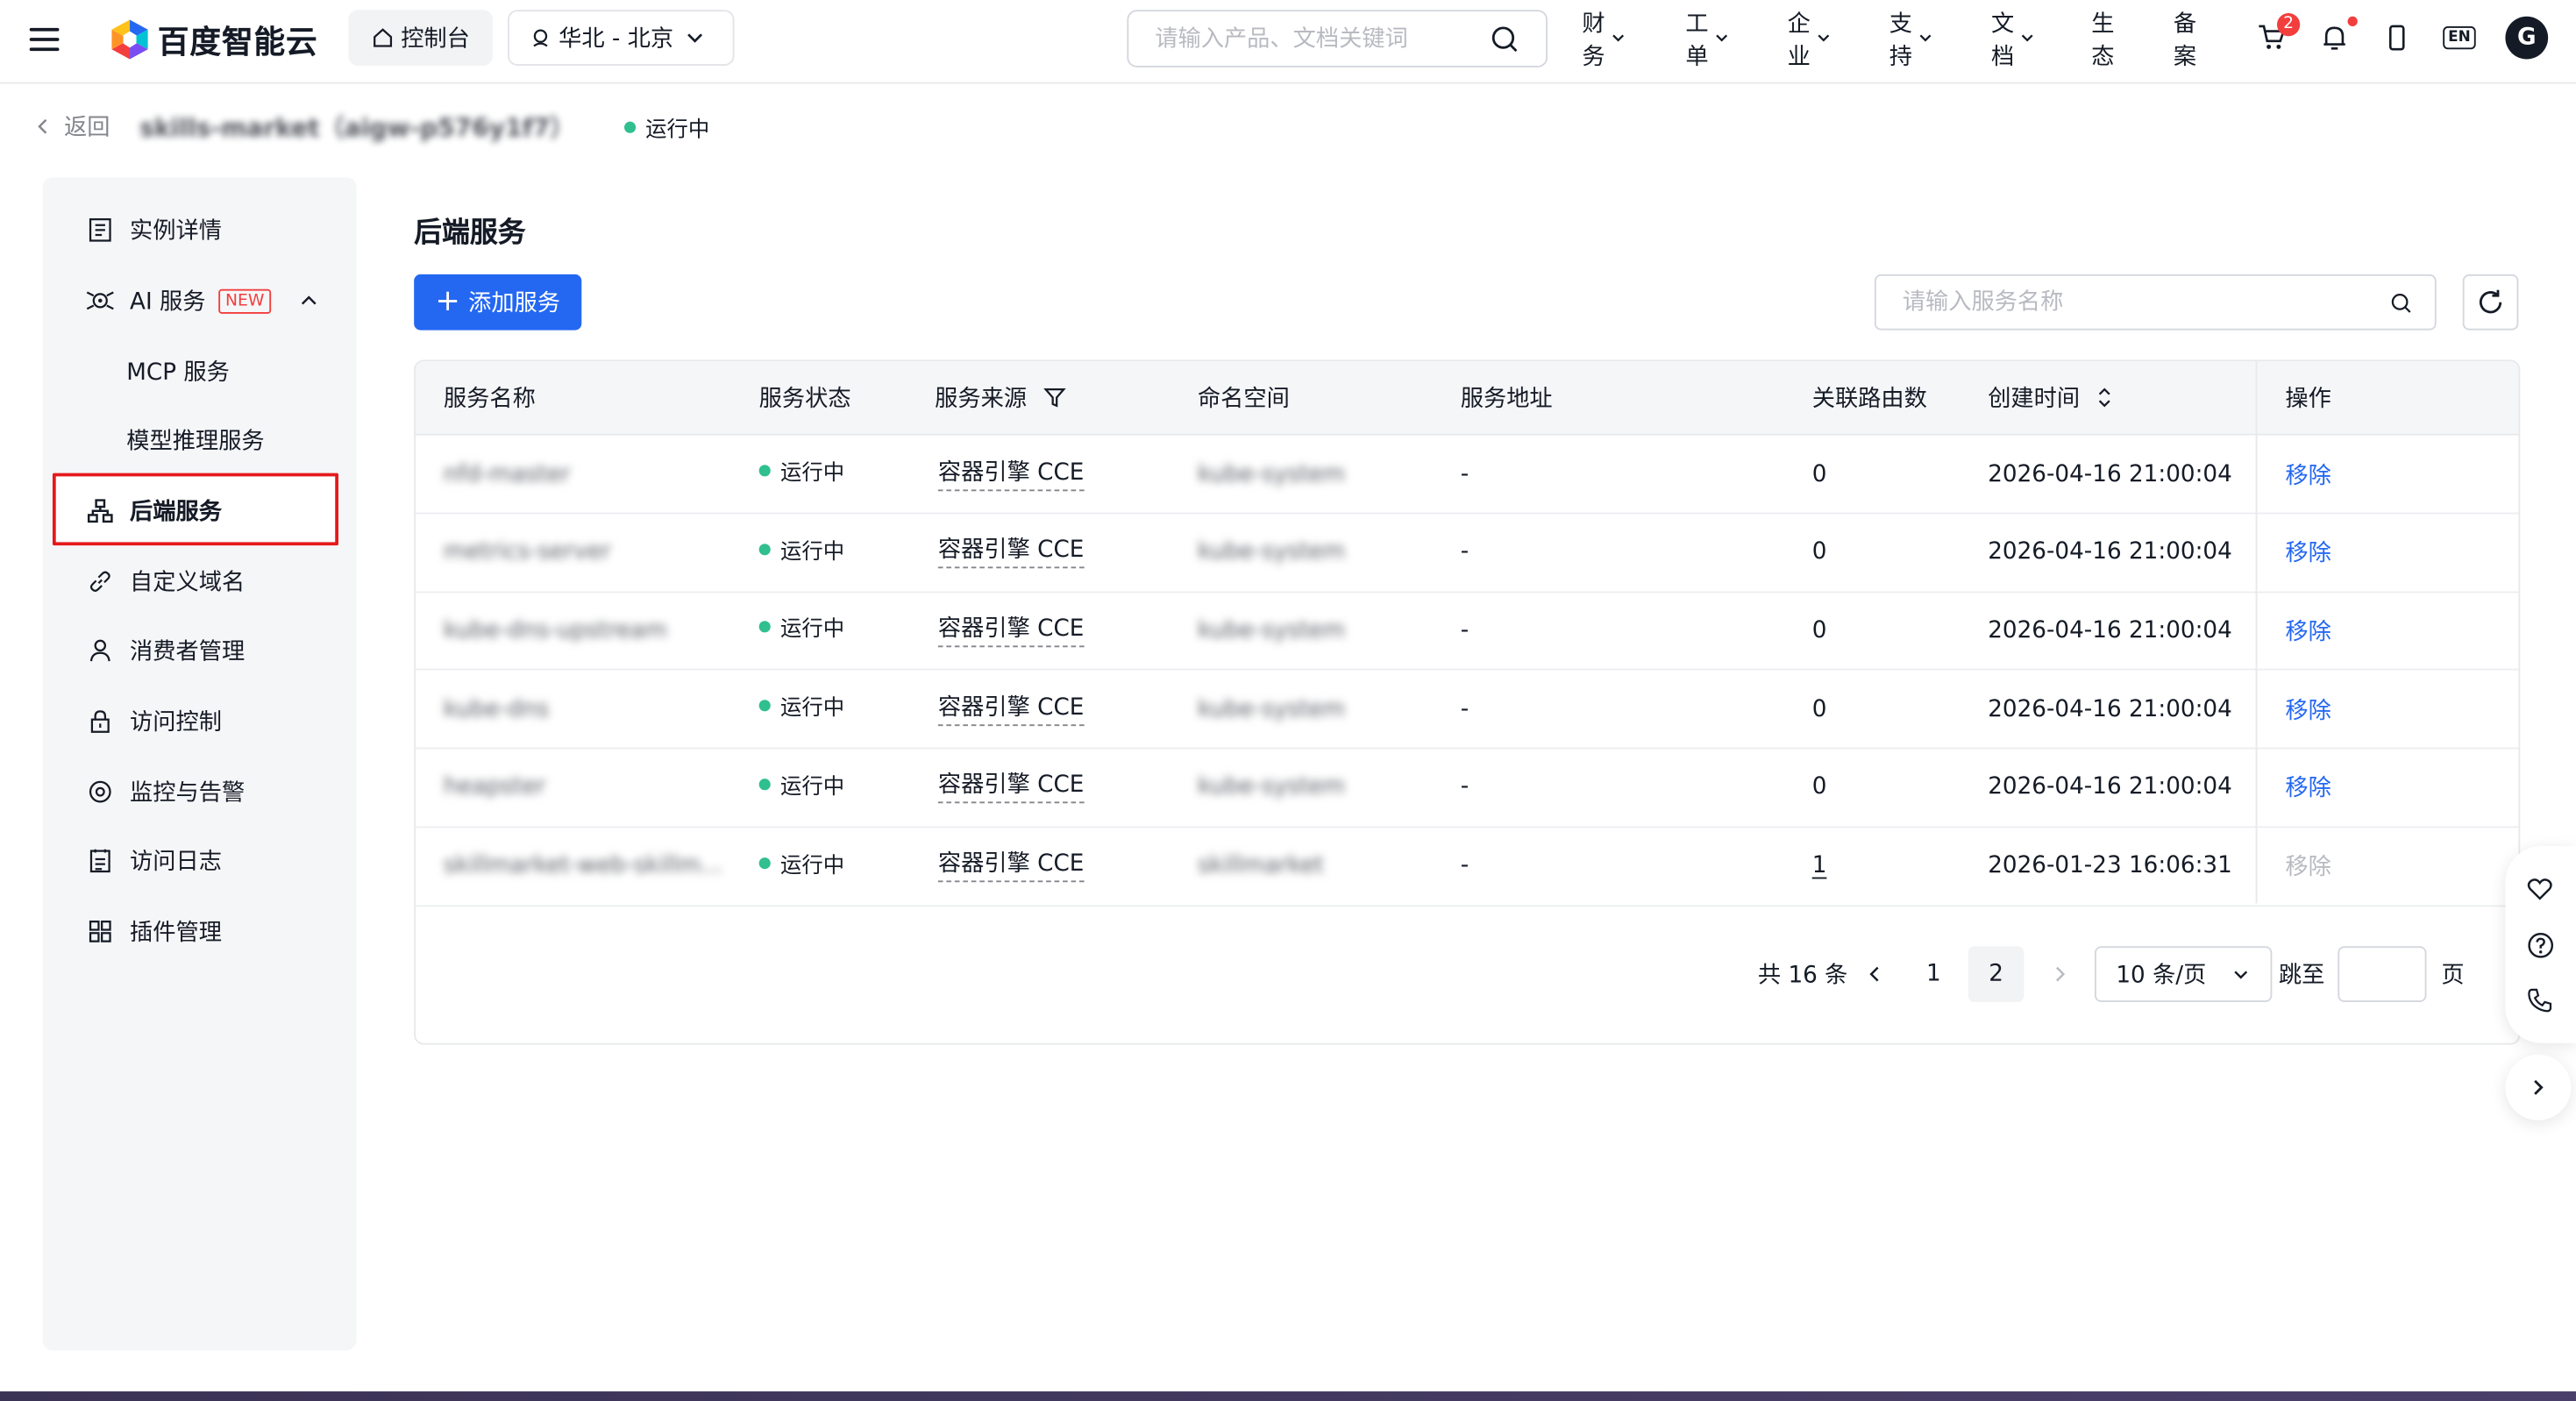 This screenshot has width=2576, height=1401. I want to click on nav-link-3: 支持, so click(1911, 39).